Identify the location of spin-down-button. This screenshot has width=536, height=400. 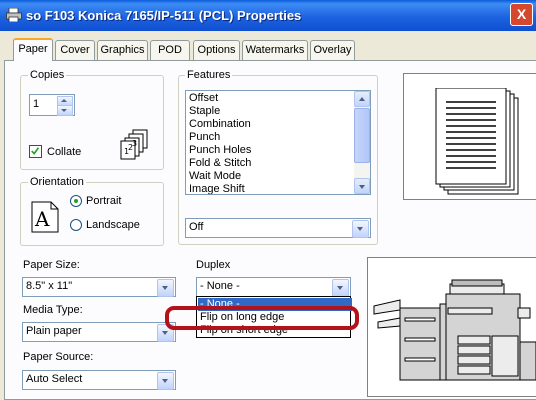
(65, 110).